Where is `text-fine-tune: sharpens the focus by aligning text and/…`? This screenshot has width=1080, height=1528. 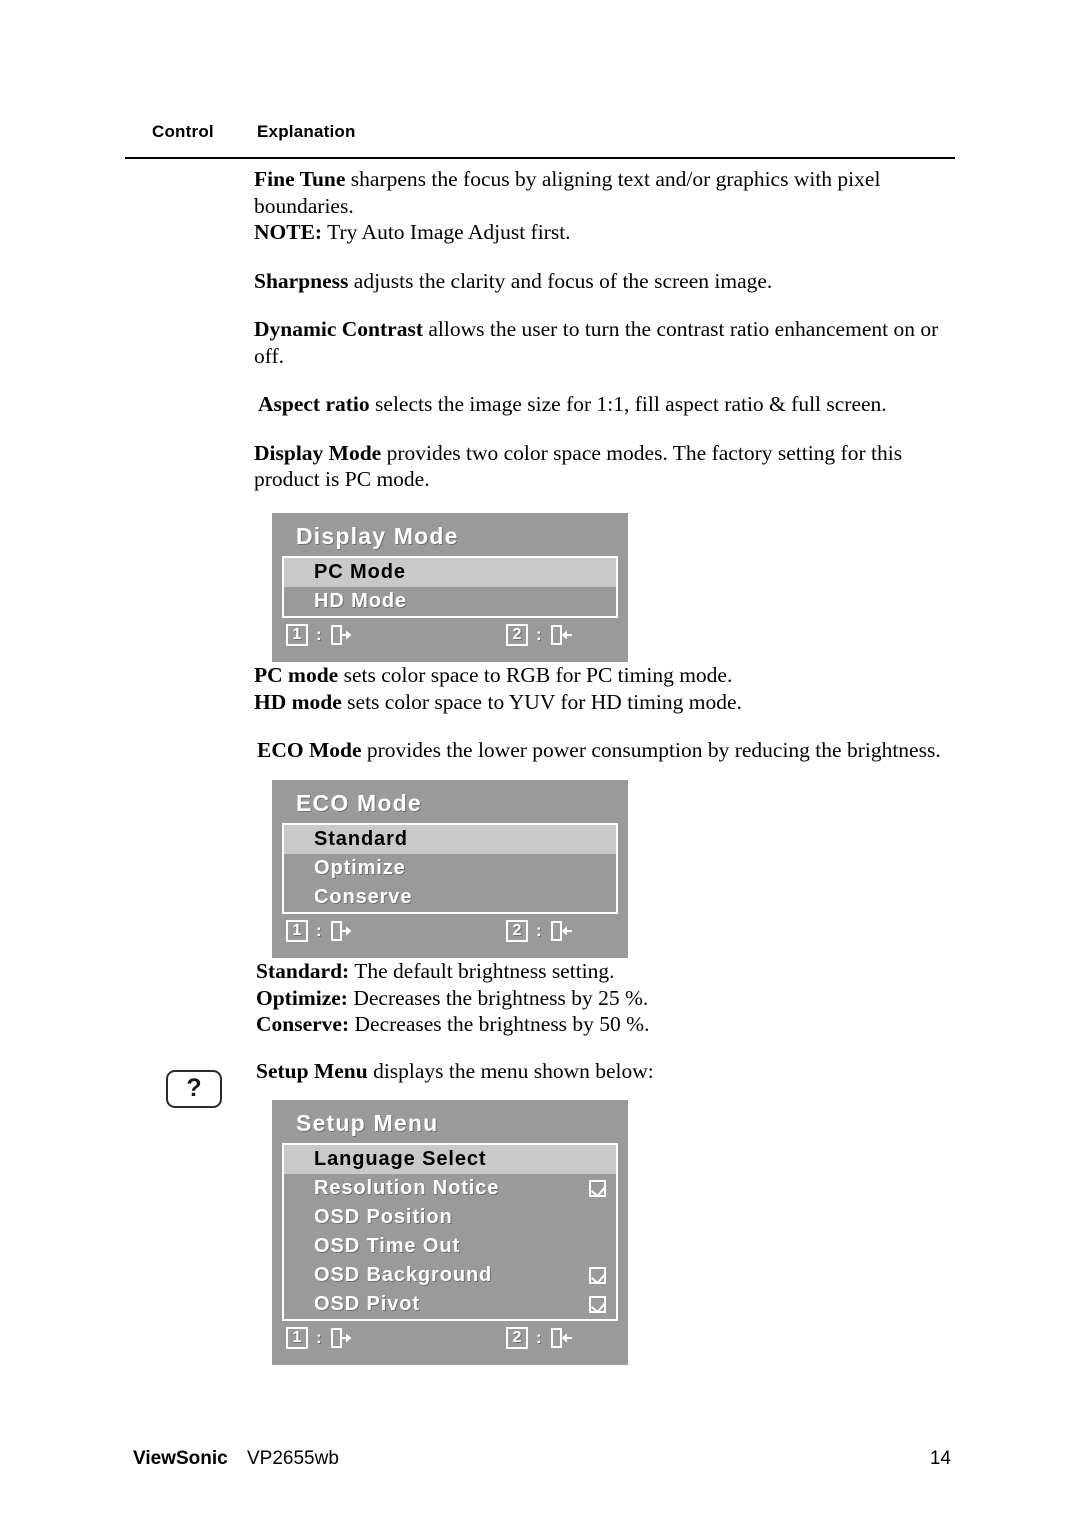 text-fine-tune: sharpens the focus by aligning text and/… is located at coordinates (567, 192).